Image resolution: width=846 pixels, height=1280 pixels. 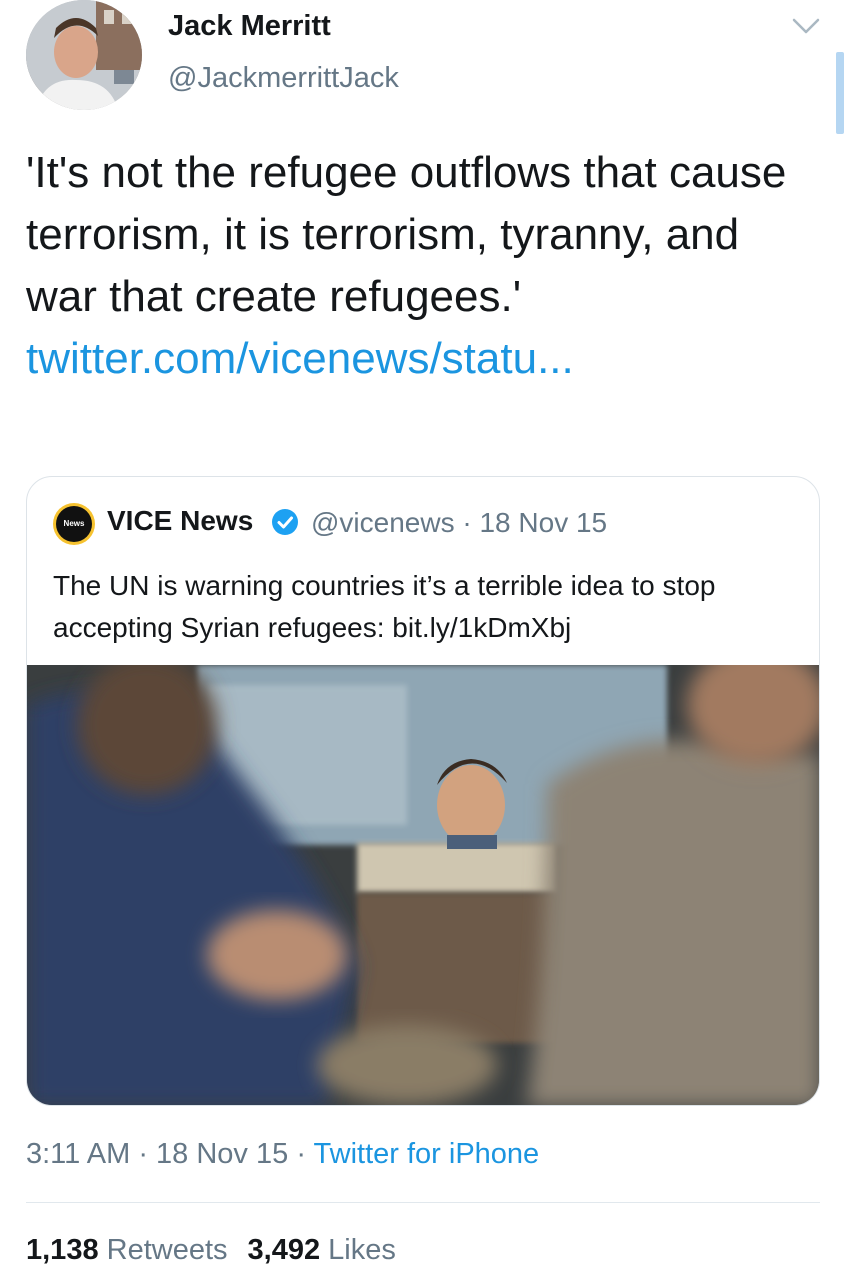 I want to click on vice-news-logo-text: News, so click(x=74, y=524).